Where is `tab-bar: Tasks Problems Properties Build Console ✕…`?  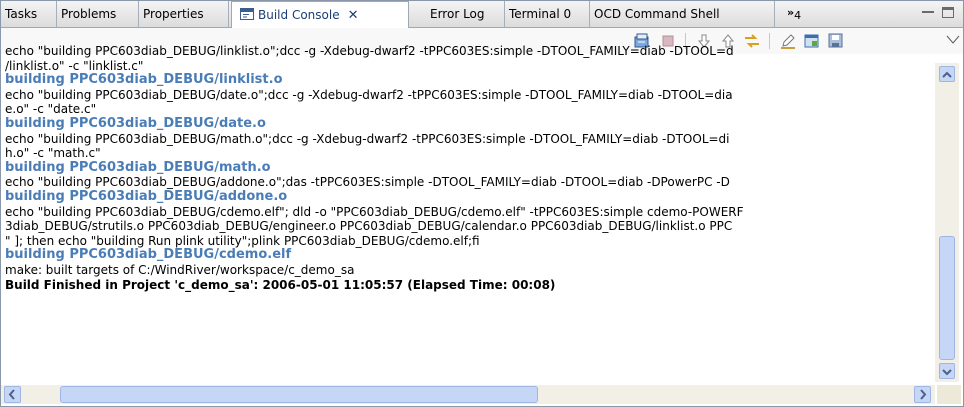 tab-bar: Tasks Problems Properties Build Console ✕… is located at coordinates (482, 14).